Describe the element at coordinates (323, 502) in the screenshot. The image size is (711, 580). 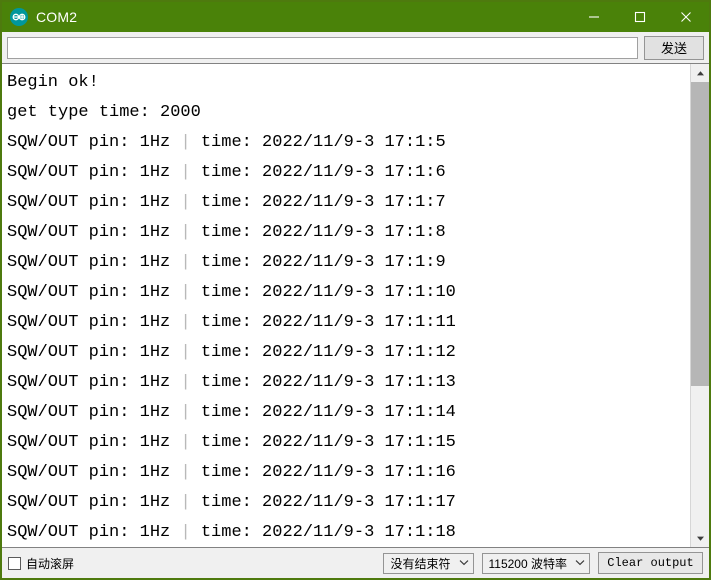
I see `console-line-suffix: time: 2022/11/9-3 17:1:17` at that location.